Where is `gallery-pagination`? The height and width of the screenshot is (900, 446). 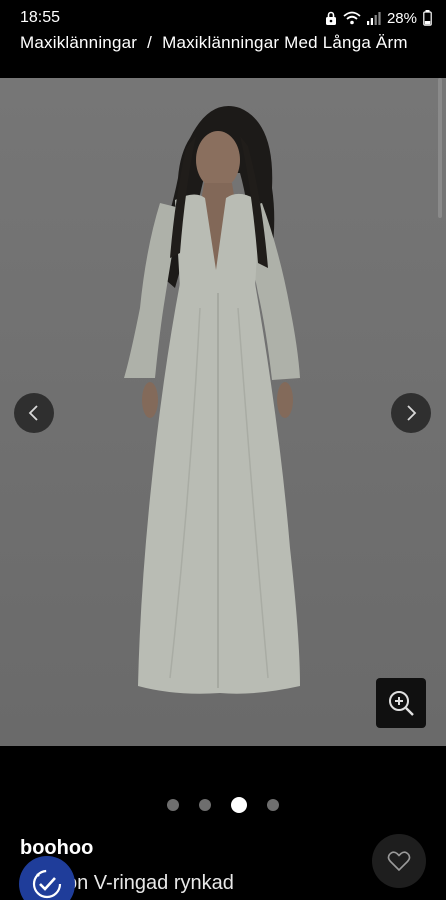
gallery-pagination is located at coordinates (223, 805).